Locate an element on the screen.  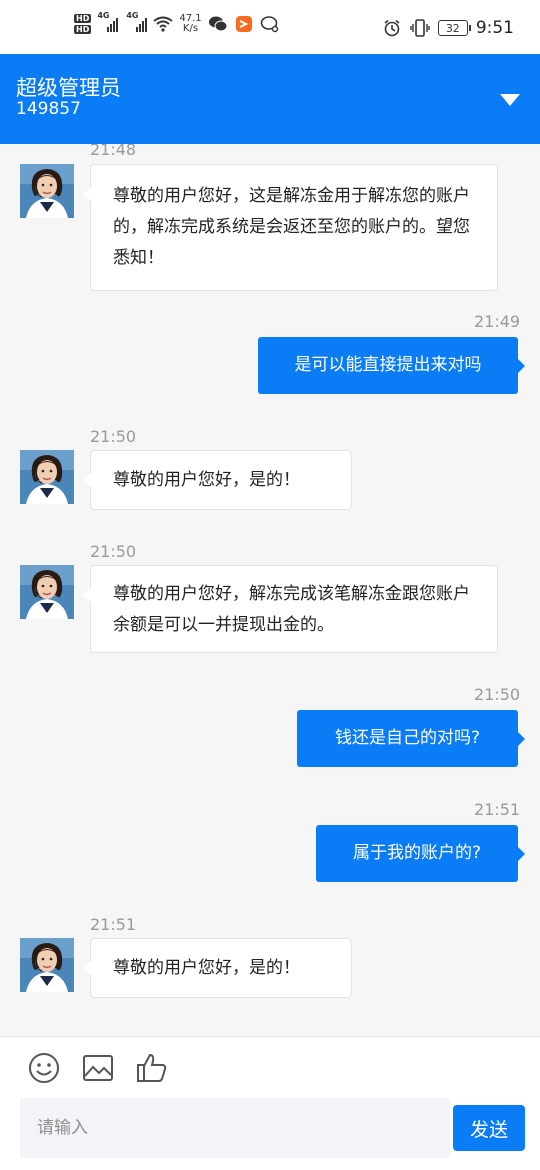
contact-name: 超级管理员 is located at coordinates (68, 88).